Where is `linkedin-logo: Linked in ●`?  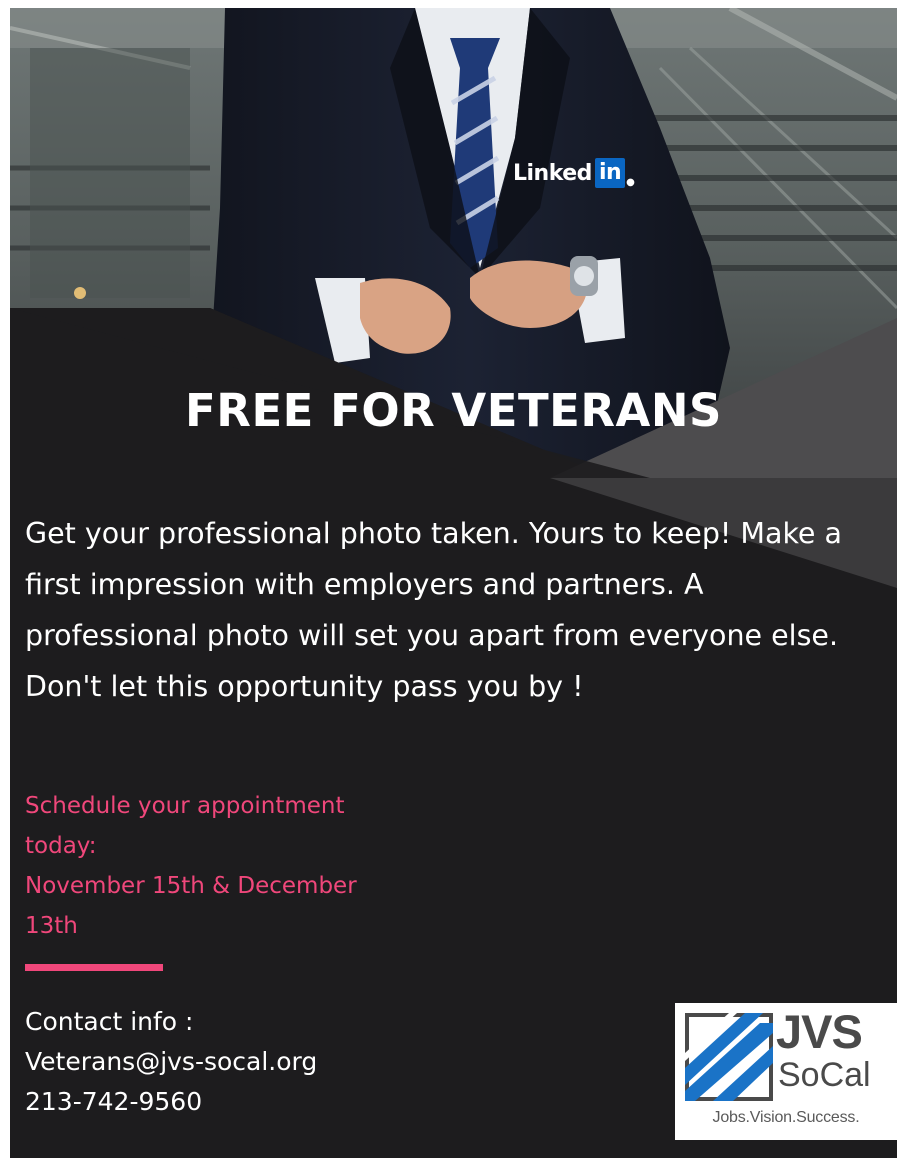 linkedin-logo: Linked in ● is located at coordinates (574, 173).